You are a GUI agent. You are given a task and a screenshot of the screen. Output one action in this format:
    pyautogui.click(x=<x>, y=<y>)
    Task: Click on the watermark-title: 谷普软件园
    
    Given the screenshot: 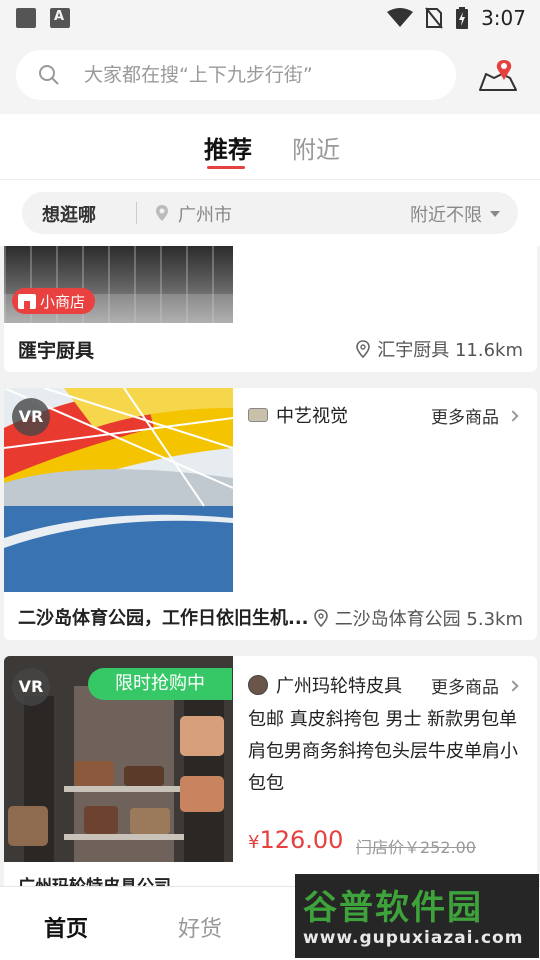 What is the action you would take?
    pyautogui.click(x=393, y=908)
    